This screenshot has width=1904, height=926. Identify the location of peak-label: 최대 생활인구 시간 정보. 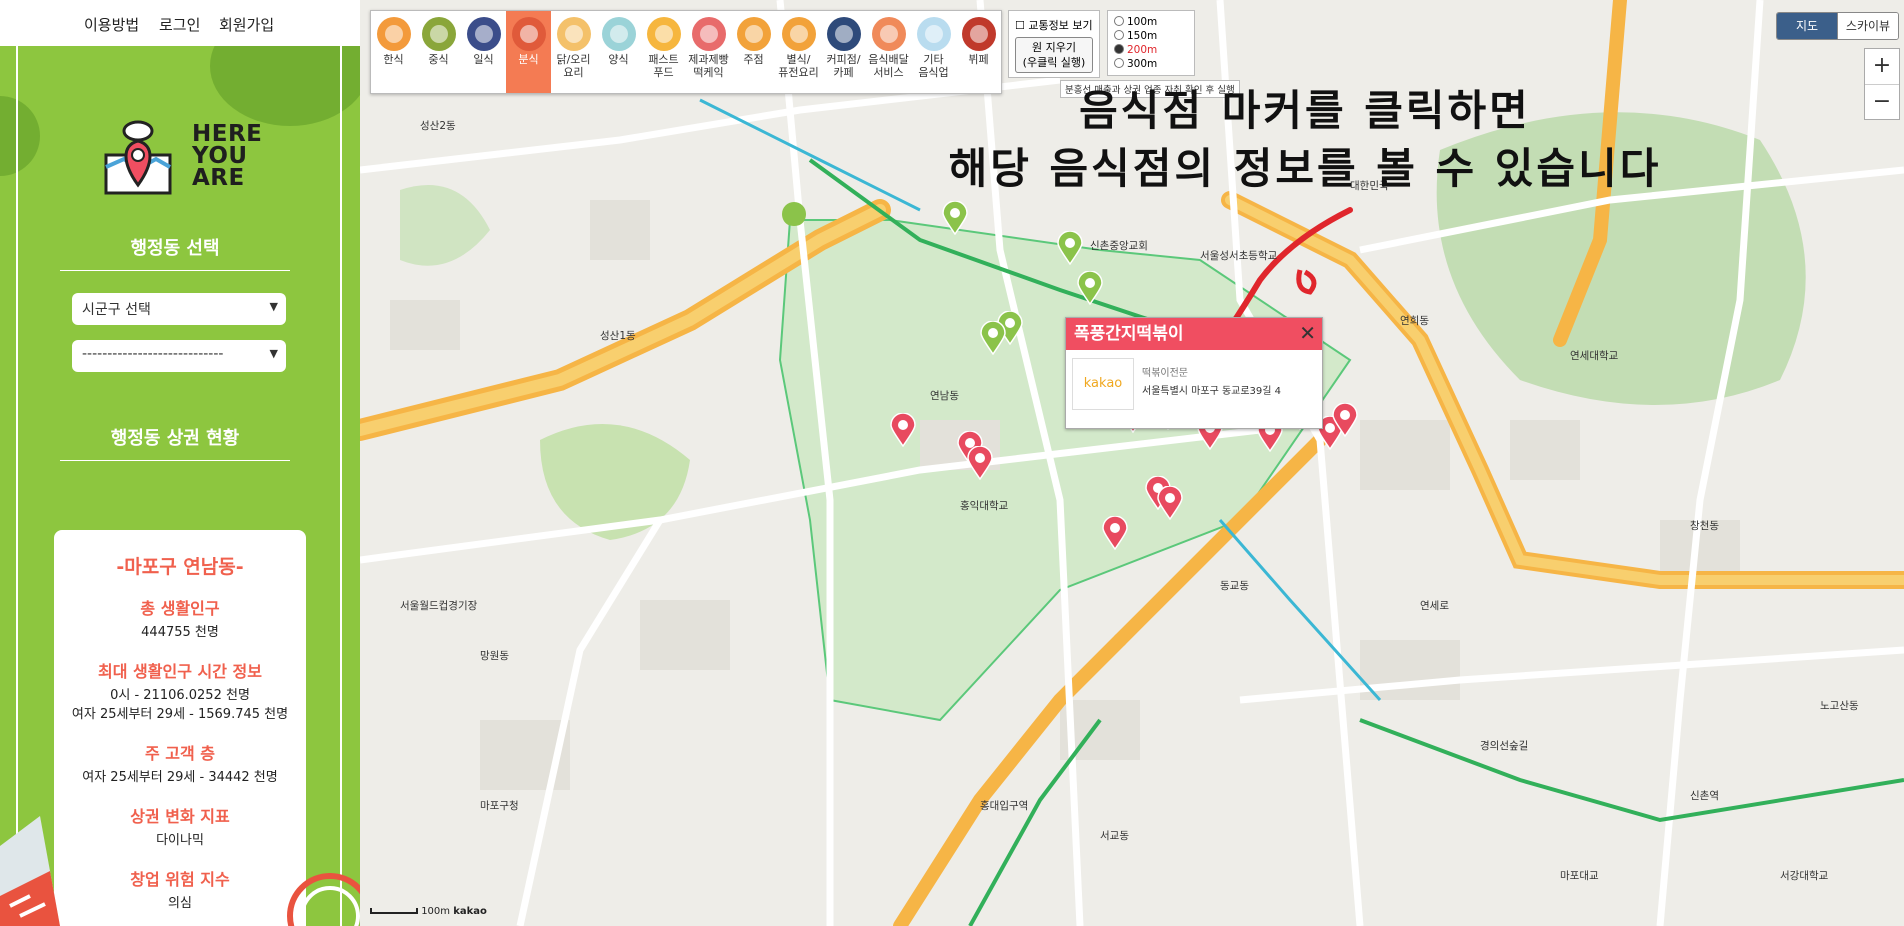
(180, 671).